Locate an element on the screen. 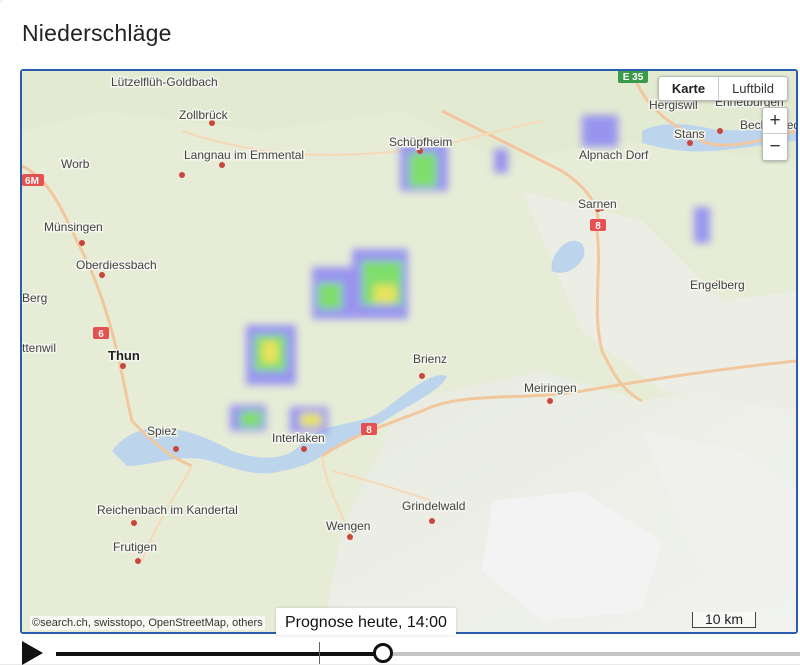 The width and height of the screenshot is (800, 665). label-worb: Worb is located at coordinates (75, 164).